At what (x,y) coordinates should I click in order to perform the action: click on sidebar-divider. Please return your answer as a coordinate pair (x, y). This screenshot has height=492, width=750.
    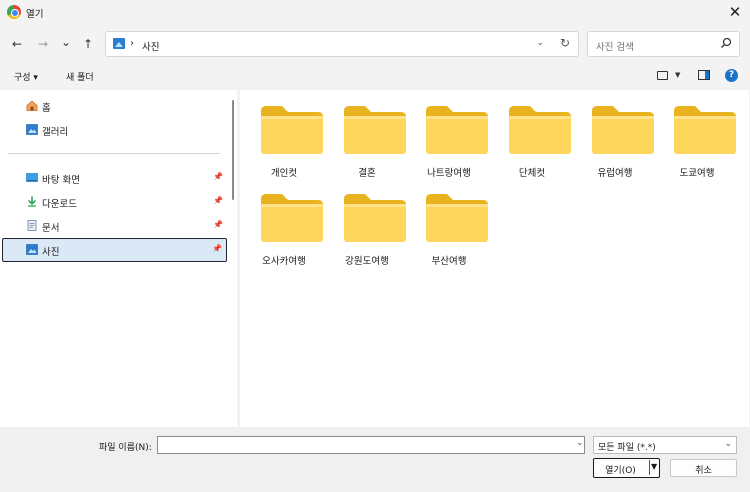
    Looking at the image, I should click on (114, 153).